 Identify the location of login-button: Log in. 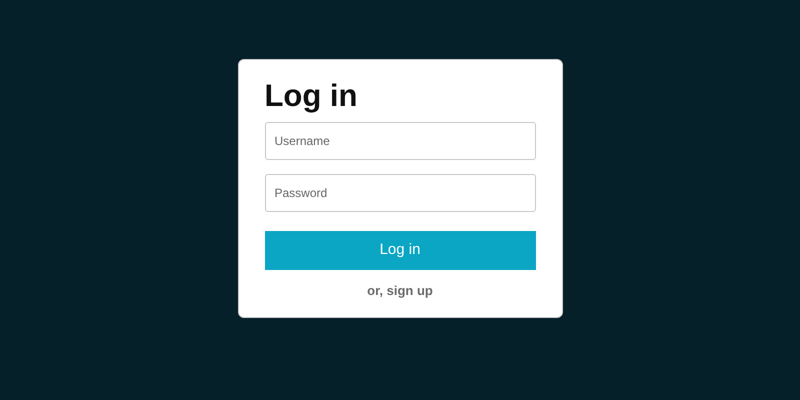
(400, 250).